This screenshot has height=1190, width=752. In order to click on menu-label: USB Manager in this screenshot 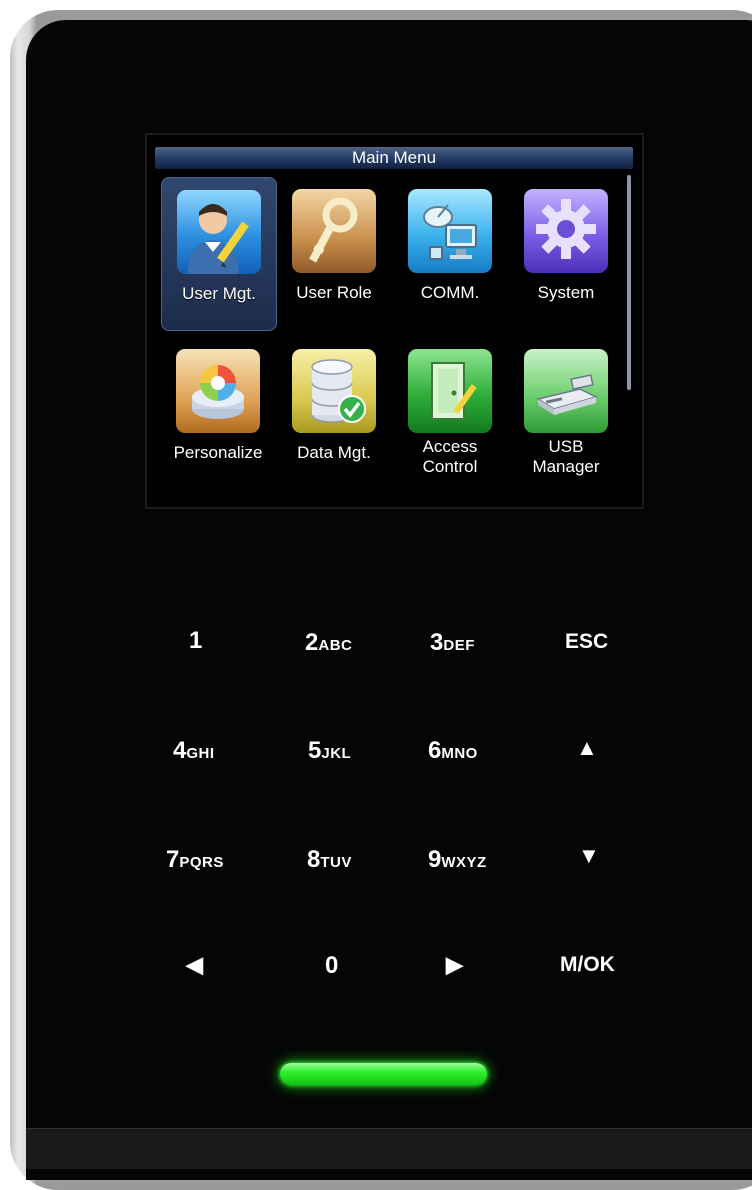, I will do `click(566, 456)`.